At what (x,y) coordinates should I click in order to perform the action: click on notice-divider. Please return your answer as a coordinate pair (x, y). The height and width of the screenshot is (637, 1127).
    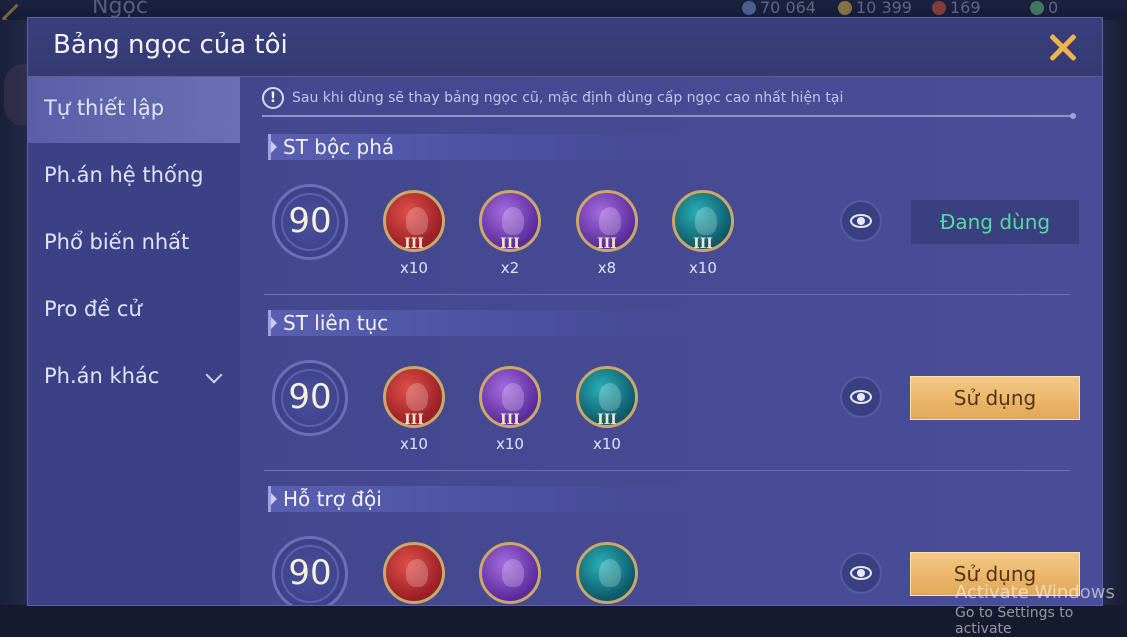
    Looking at the image, I should click on (669, 116).